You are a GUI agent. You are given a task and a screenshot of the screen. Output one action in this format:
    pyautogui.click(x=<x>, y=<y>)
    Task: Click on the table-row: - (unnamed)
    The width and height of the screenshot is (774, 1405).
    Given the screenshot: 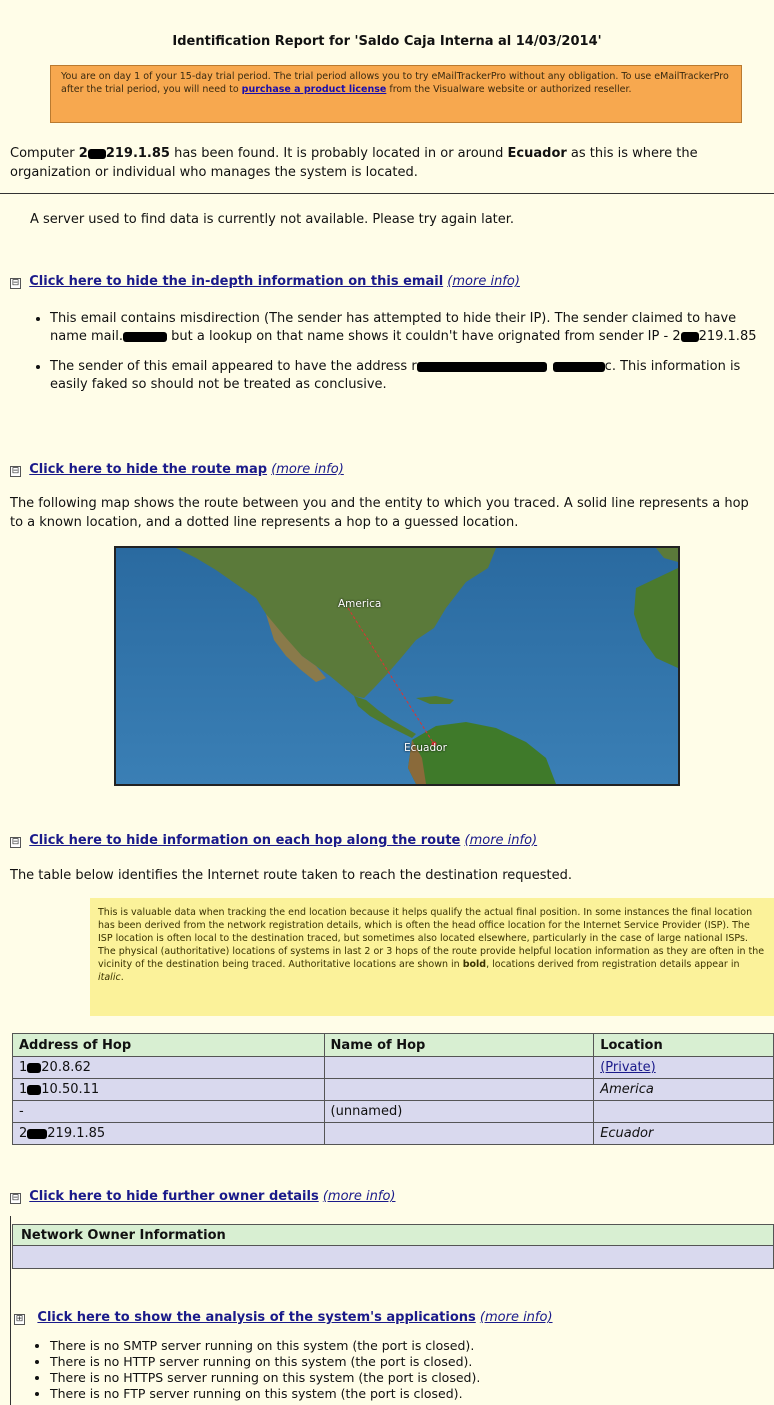 What is the action you would take?
    pyautogui.click(x=393, y=1111)
    